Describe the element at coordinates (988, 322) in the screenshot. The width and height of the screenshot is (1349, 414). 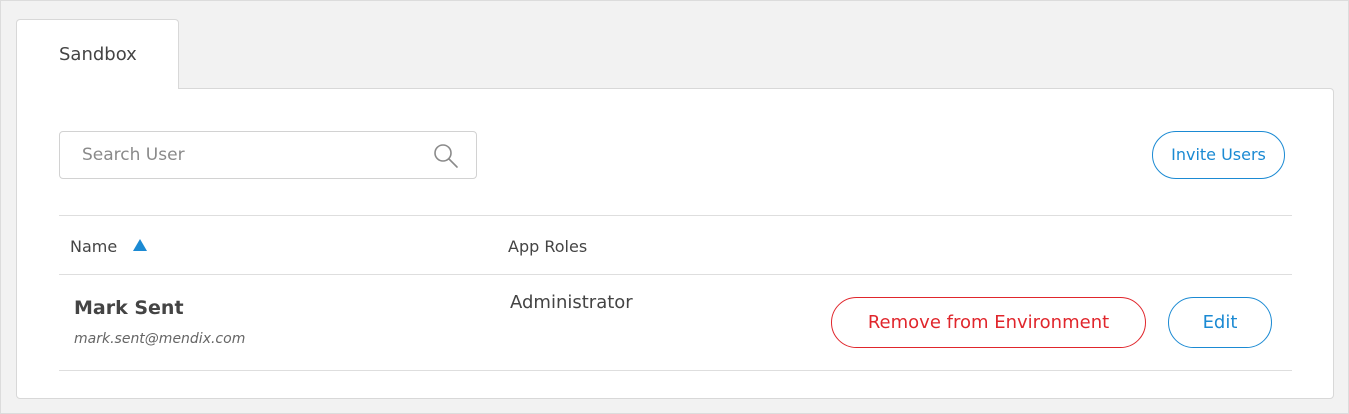
I see `remove-from-environment-button: Remove from Environment` at that location.